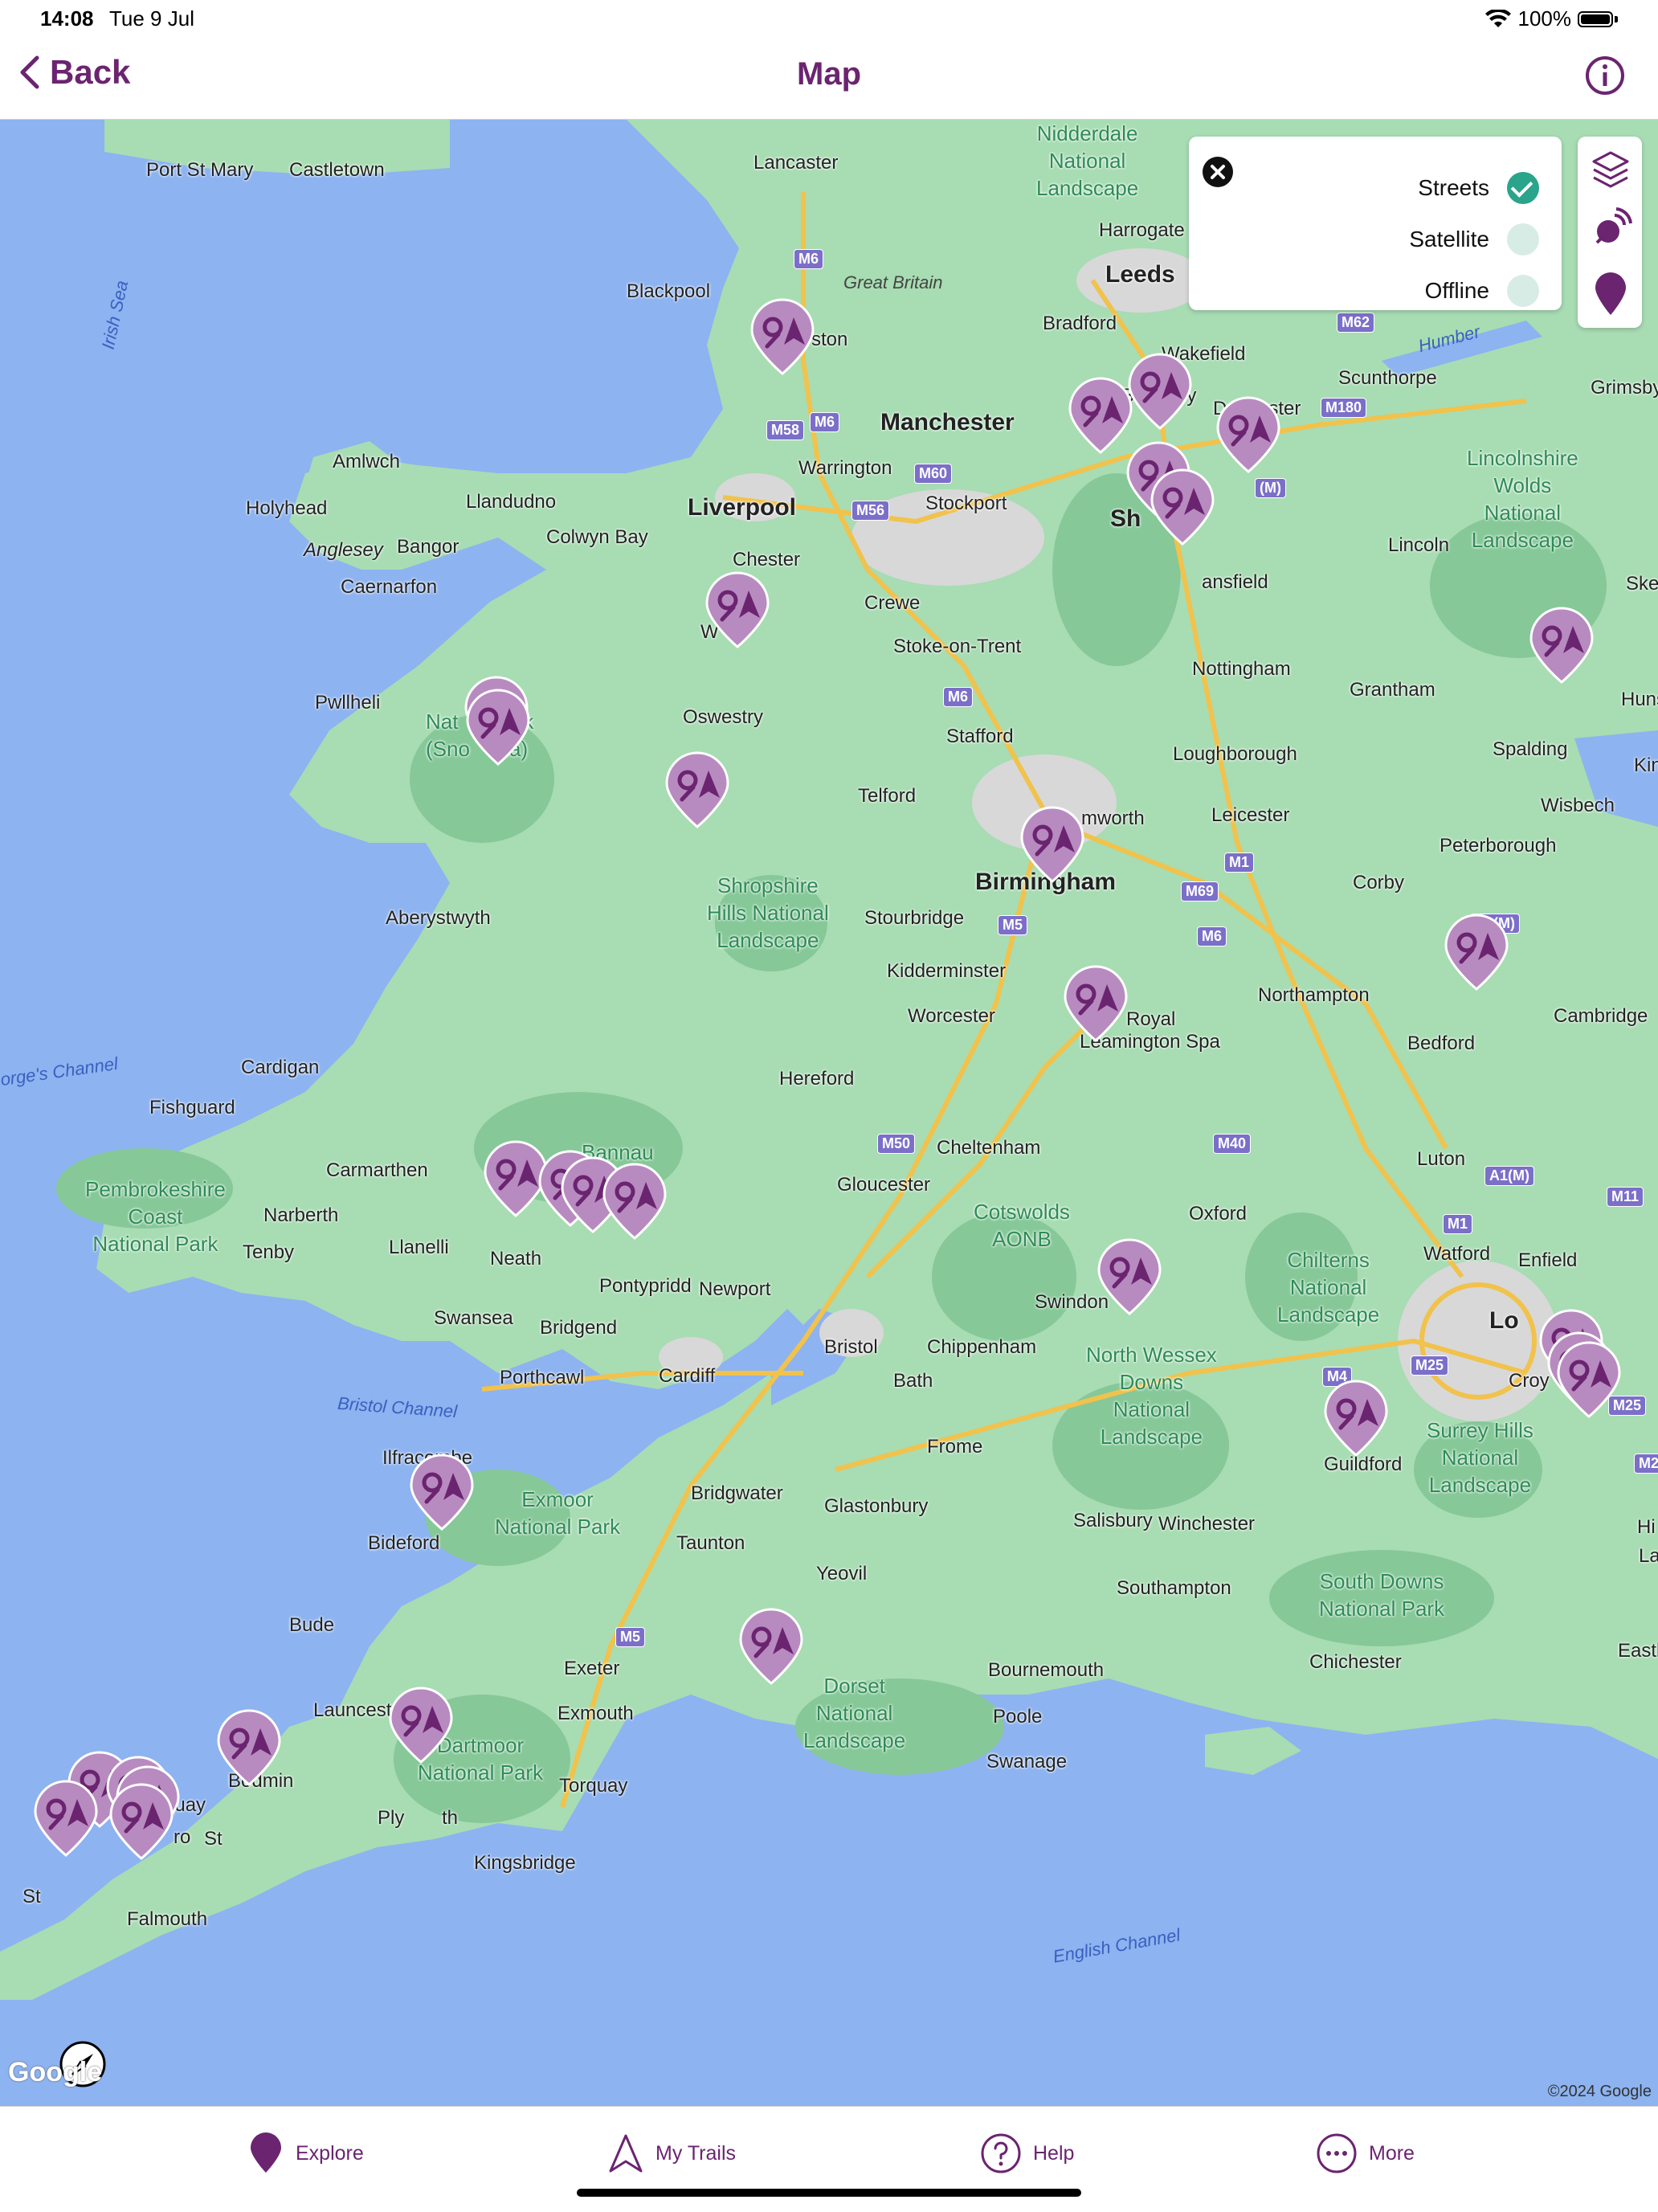  Describe the element at coordinates (1250, 815) in the screenshot. I see `map-label: Leicester` at that location.